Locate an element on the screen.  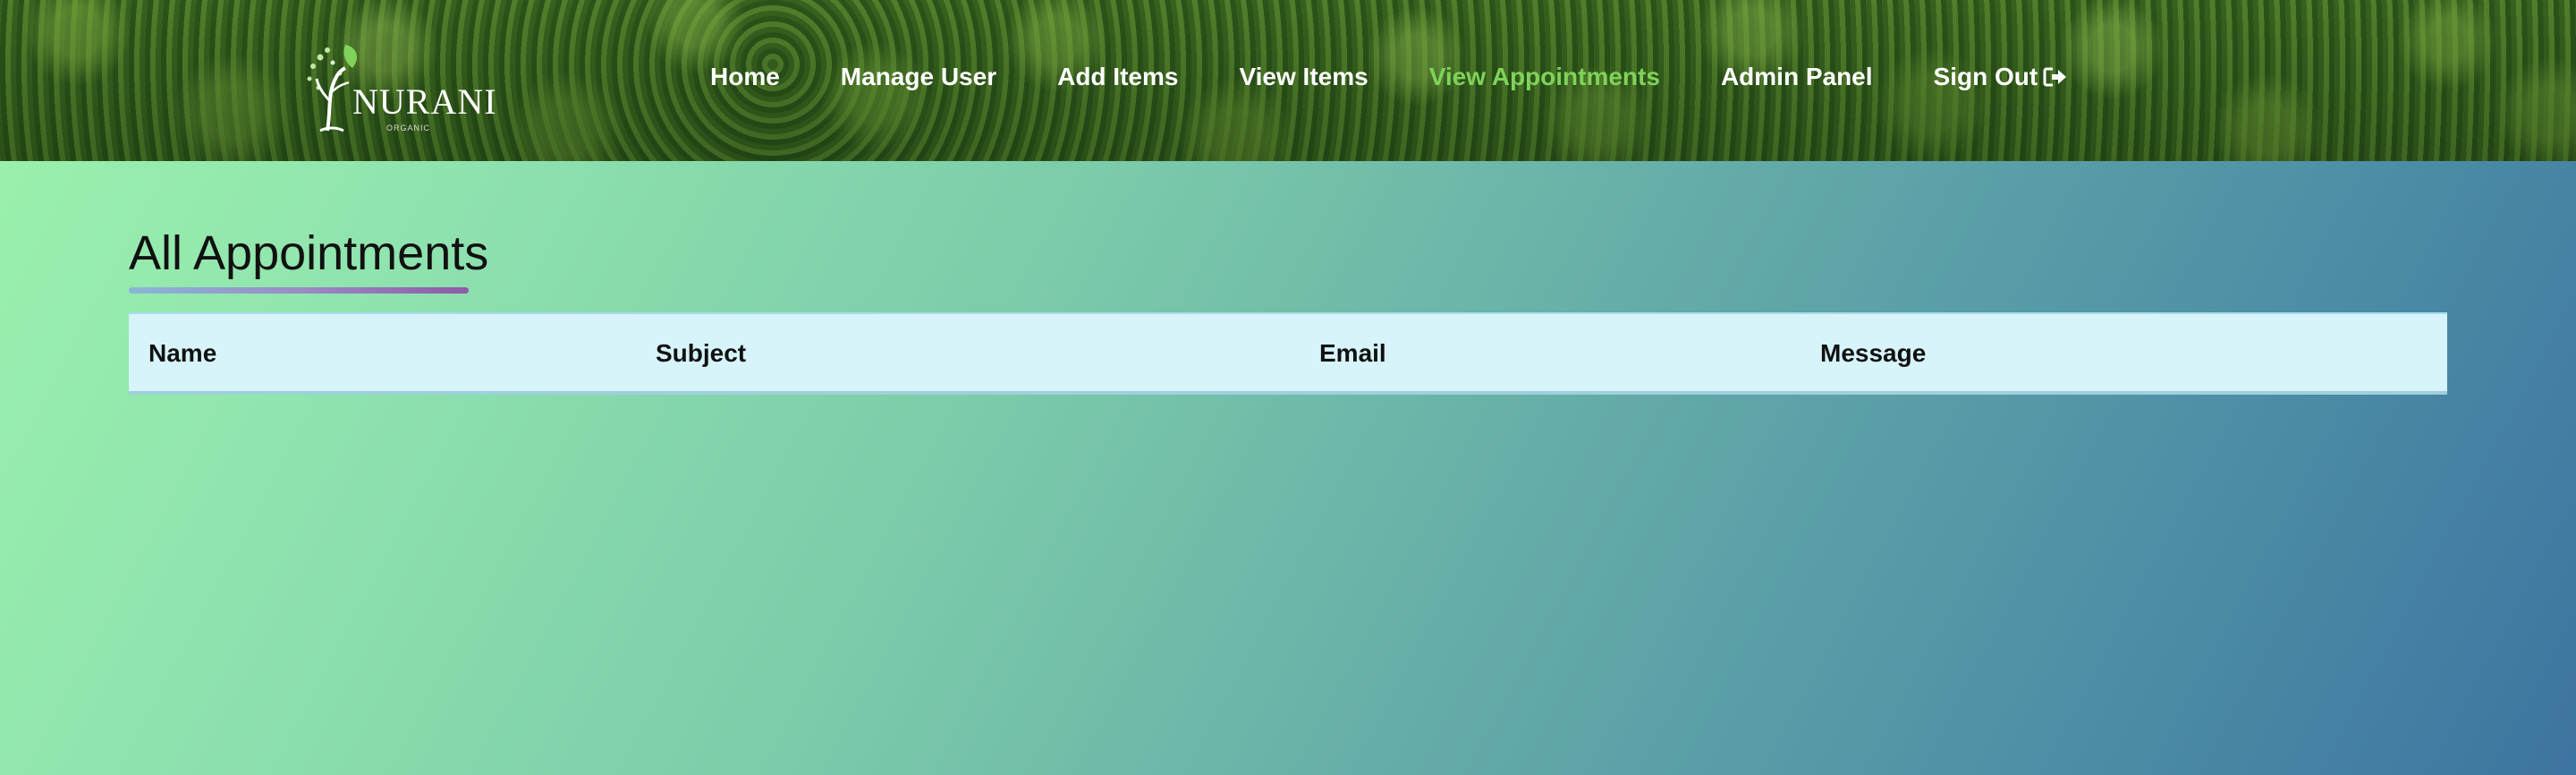
column-header-name: Name is located at coordinates (182, 353).